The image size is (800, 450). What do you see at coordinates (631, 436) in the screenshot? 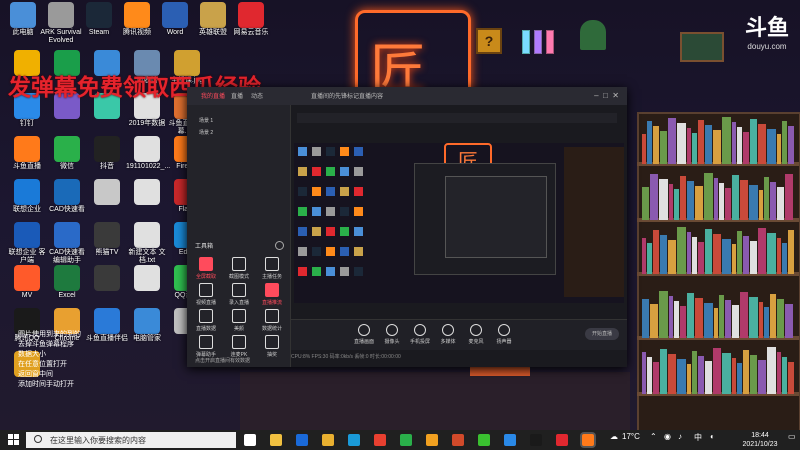
I see `weather-text: 17°C` at bounding box center [631, 436].